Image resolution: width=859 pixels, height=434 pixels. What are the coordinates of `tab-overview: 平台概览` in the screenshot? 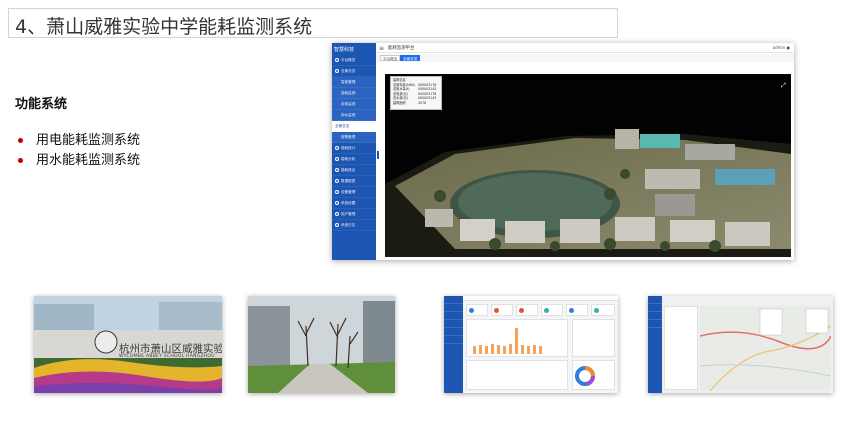 It's located at (390, 58).